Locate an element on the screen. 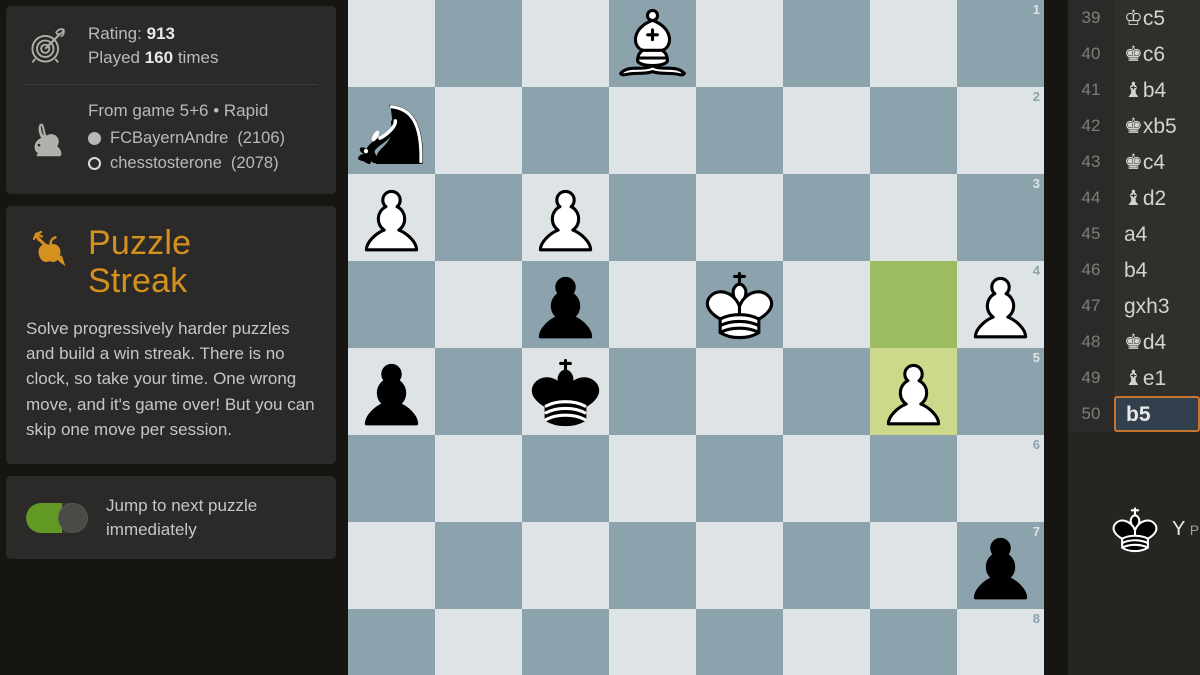 This screenshot has height=675, width=1200. move-row: 50 b5 is located at coordinates (1134, 414).